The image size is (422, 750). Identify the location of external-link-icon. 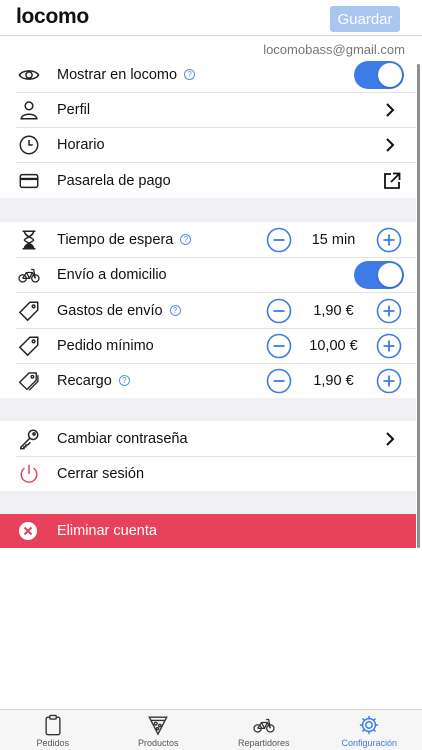
(392, 180).